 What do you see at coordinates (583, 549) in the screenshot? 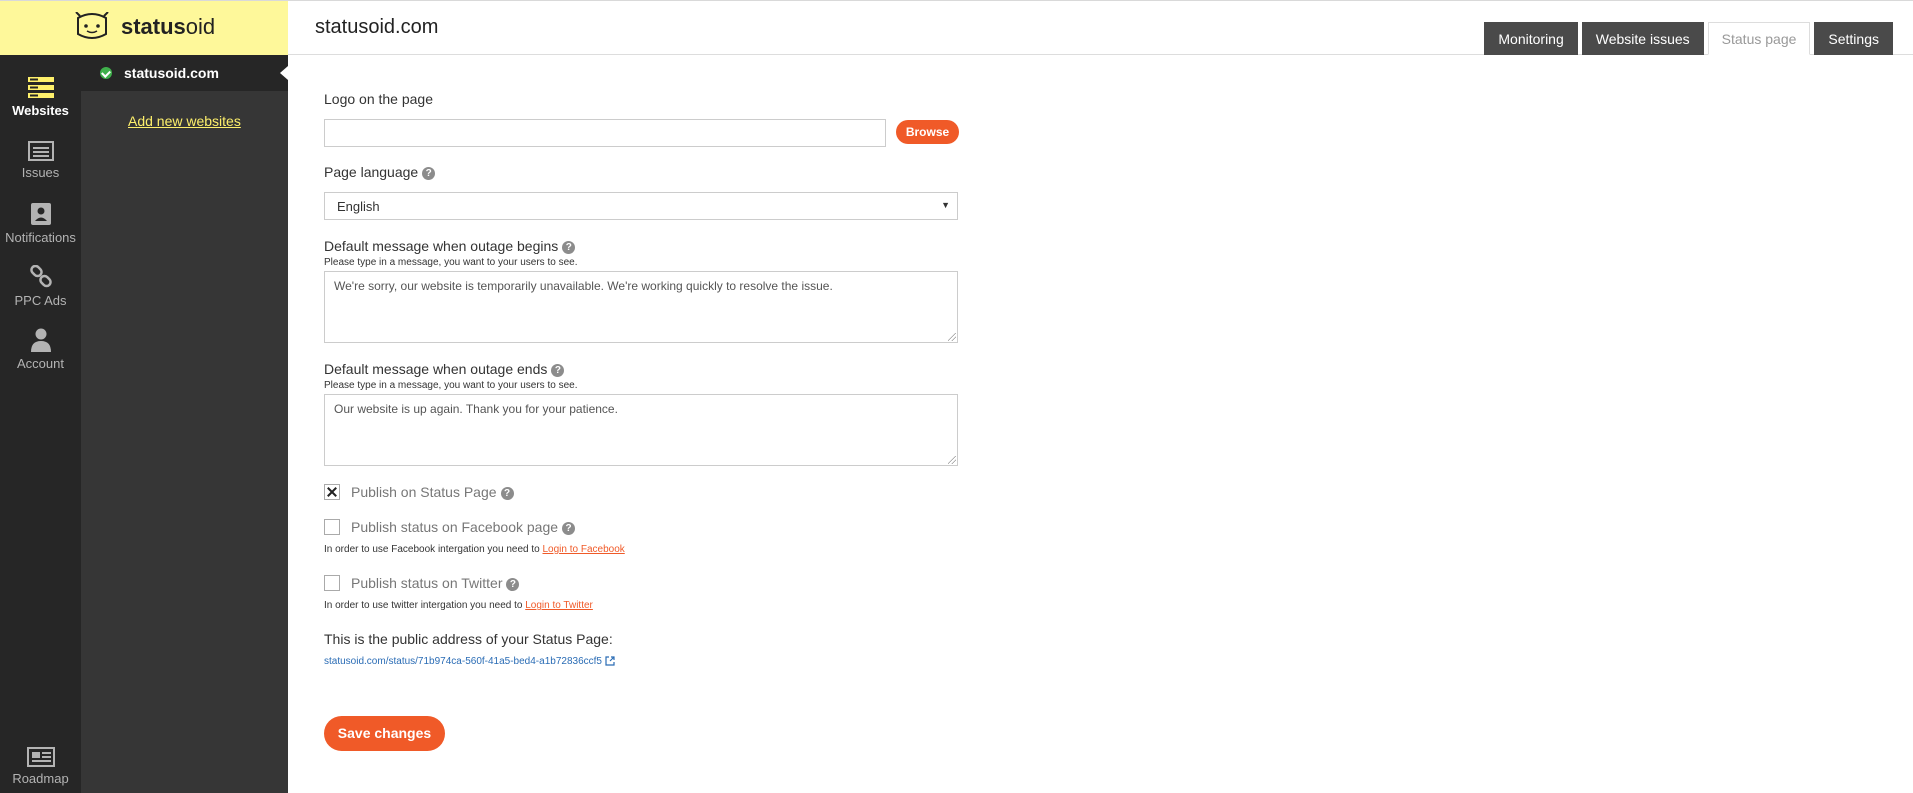
I see `login-facebook-link: Login to Facebook` at bounding box center [583, 549].